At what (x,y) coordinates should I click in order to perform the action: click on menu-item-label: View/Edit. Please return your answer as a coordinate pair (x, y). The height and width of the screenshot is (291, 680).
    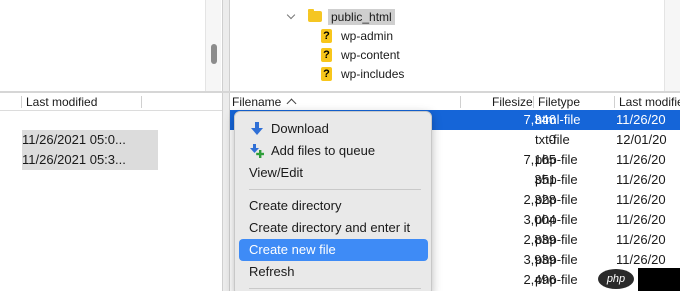
    Looking at the image, I should click on (276, 172).